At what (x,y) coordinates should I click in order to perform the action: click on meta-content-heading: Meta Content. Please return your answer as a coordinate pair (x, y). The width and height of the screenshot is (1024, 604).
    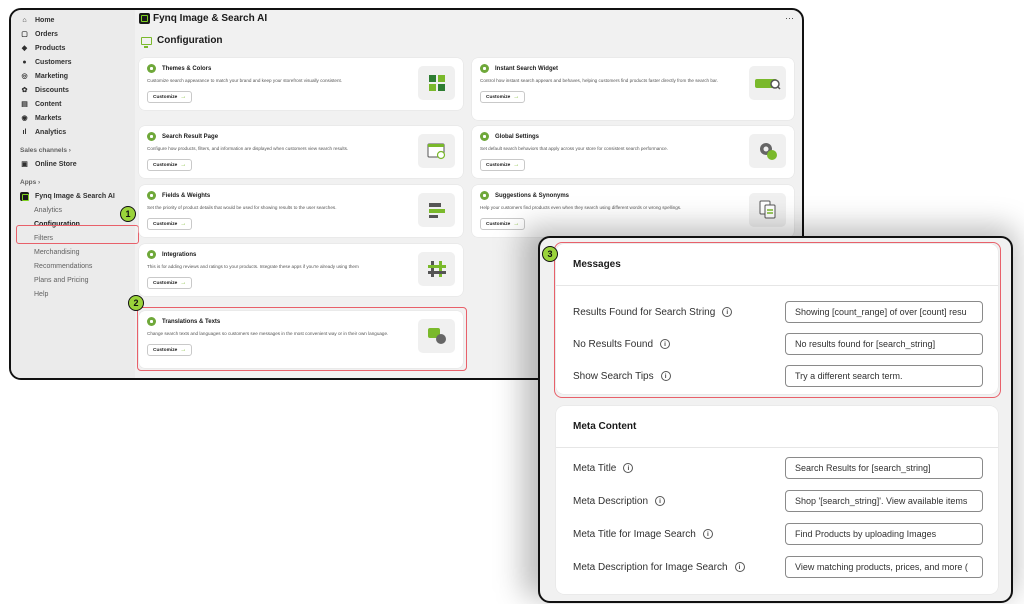
    Looking at the image, I should click on (777, 427).